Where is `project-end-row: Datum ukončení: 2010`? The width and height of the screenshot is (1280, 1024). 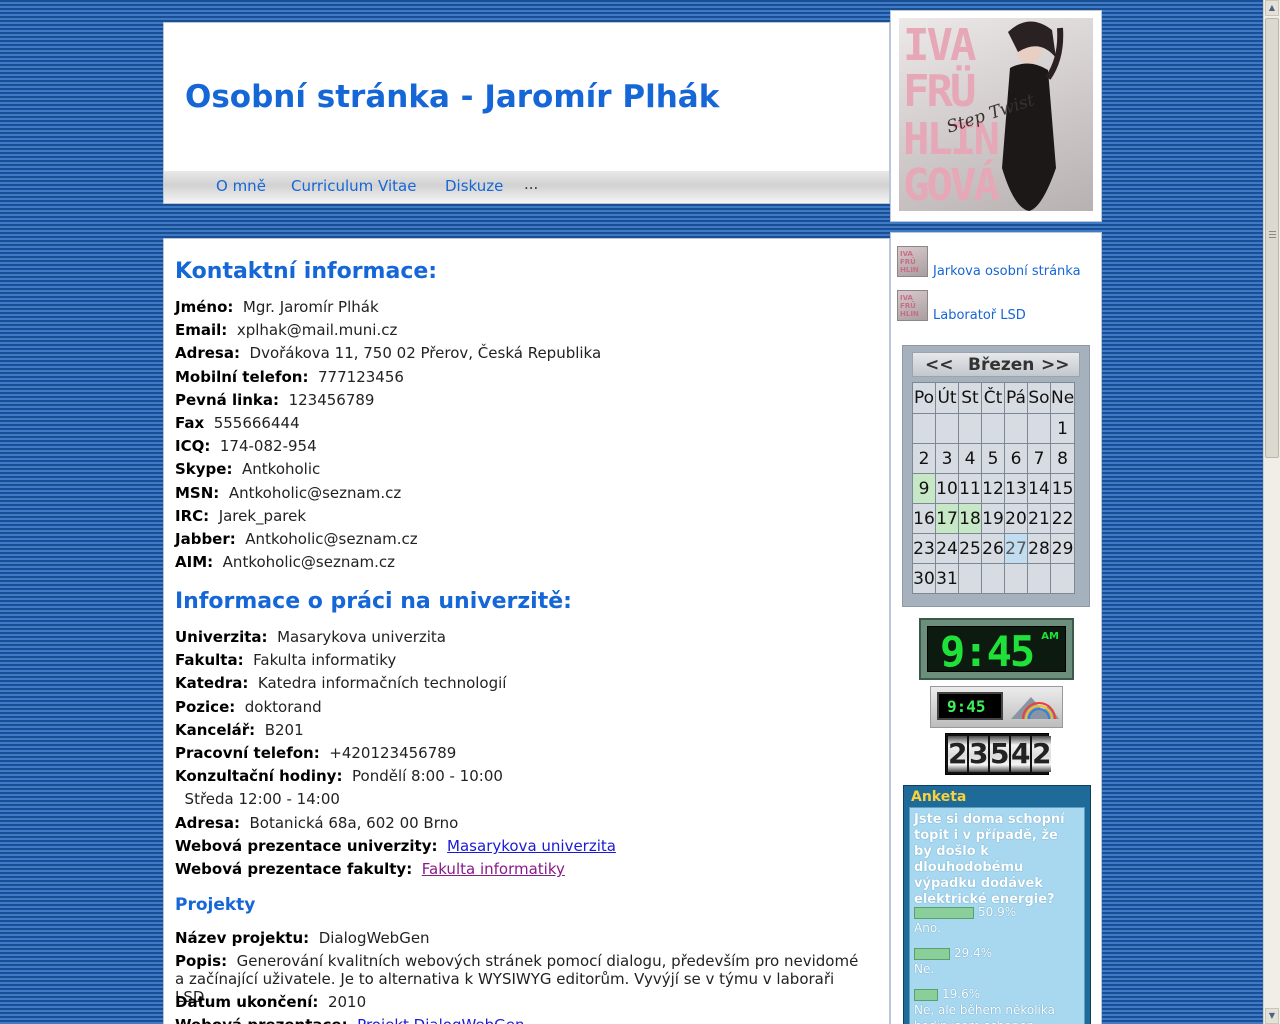
project-end-row: Datum ukončení: 2010 is located at coordinates (270, 1002).